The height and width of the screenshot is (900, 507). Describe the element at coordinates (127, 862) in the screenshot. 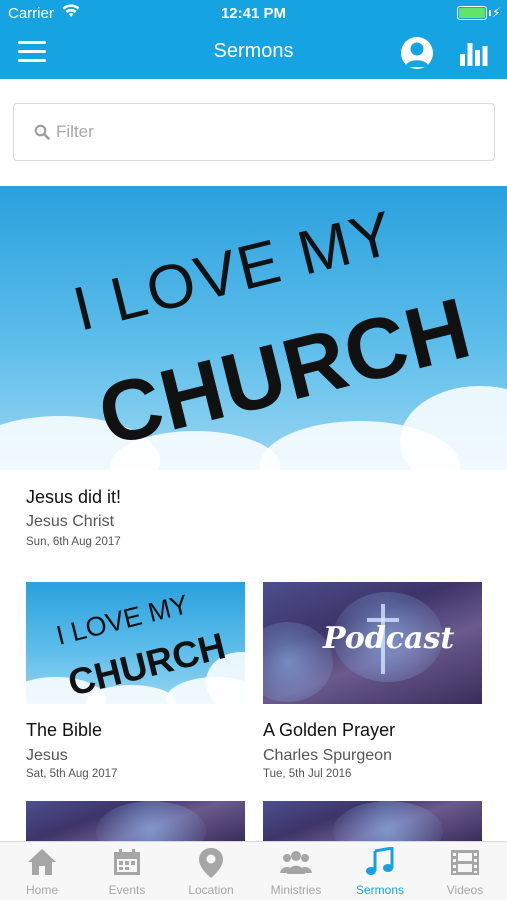

I see `calendar-icon` at that location.